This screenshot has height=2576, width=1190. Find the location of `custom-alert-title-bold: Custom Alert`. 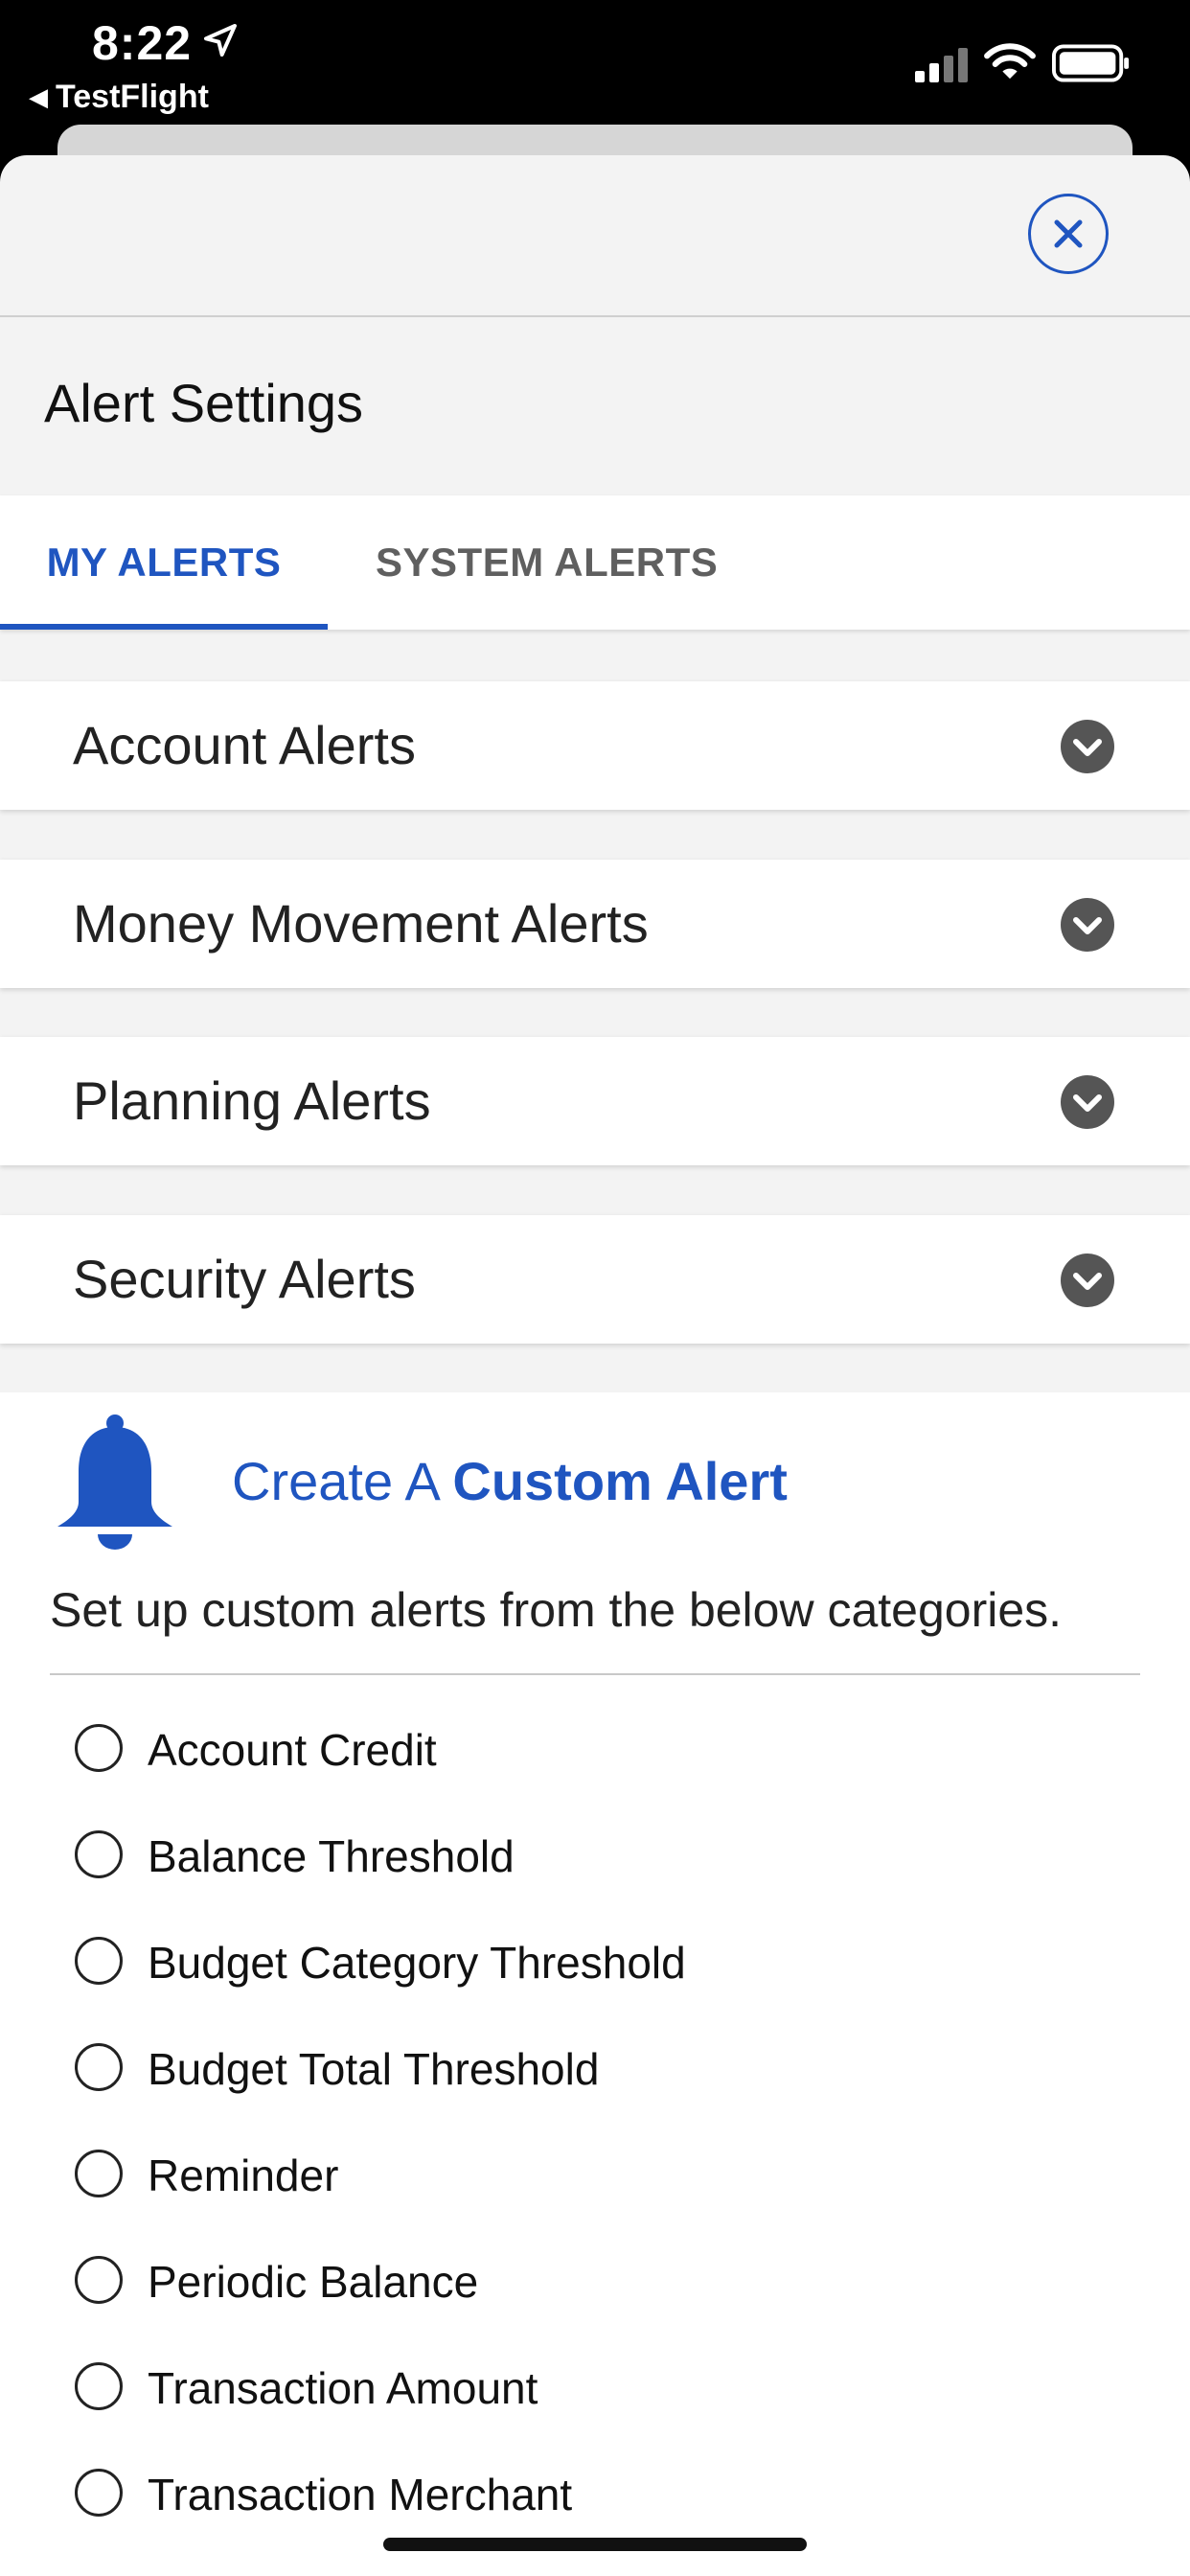

custom-alert-title-bold: Custom Alert is located at coordinates (620, 1481).